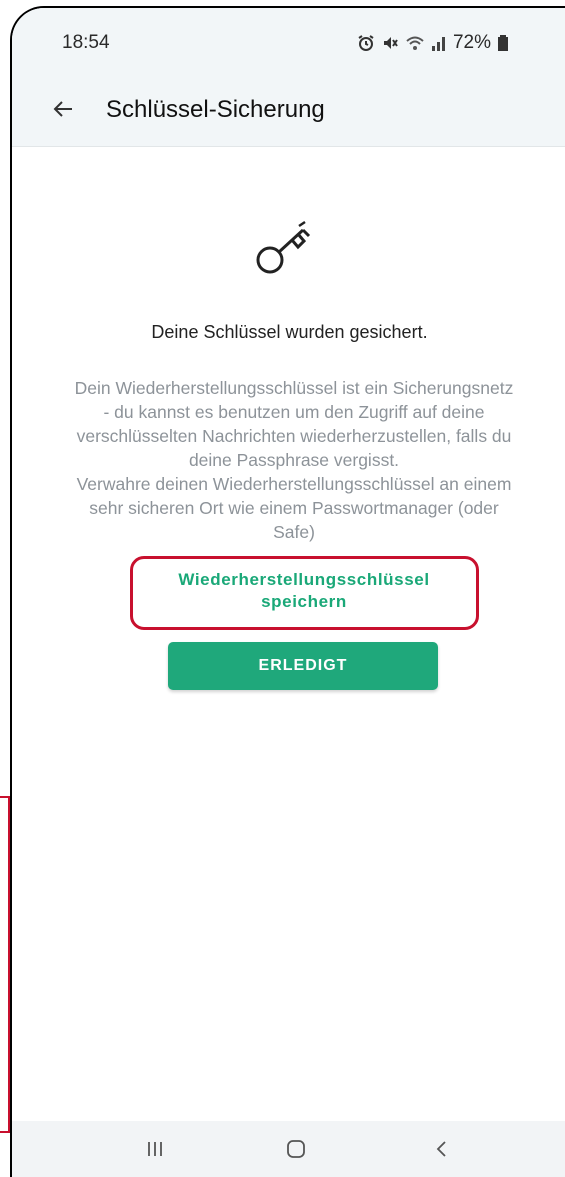 The height and width of the screenshot is (1177, 565). I want to click on navigation-bar, so click(288, 1149).